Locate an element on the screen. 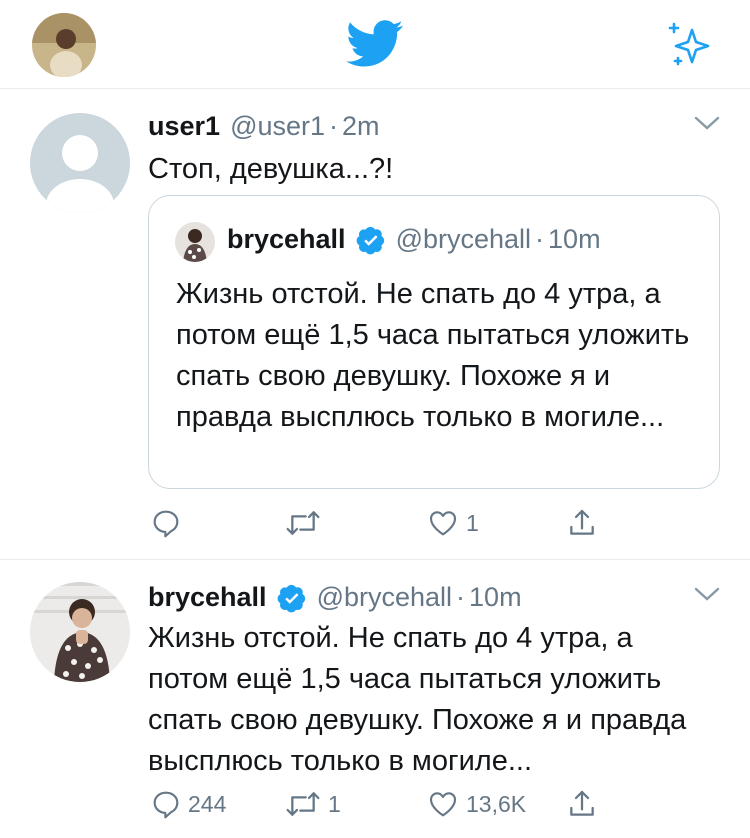  quote-avatar is located at coordinates (195, 242).